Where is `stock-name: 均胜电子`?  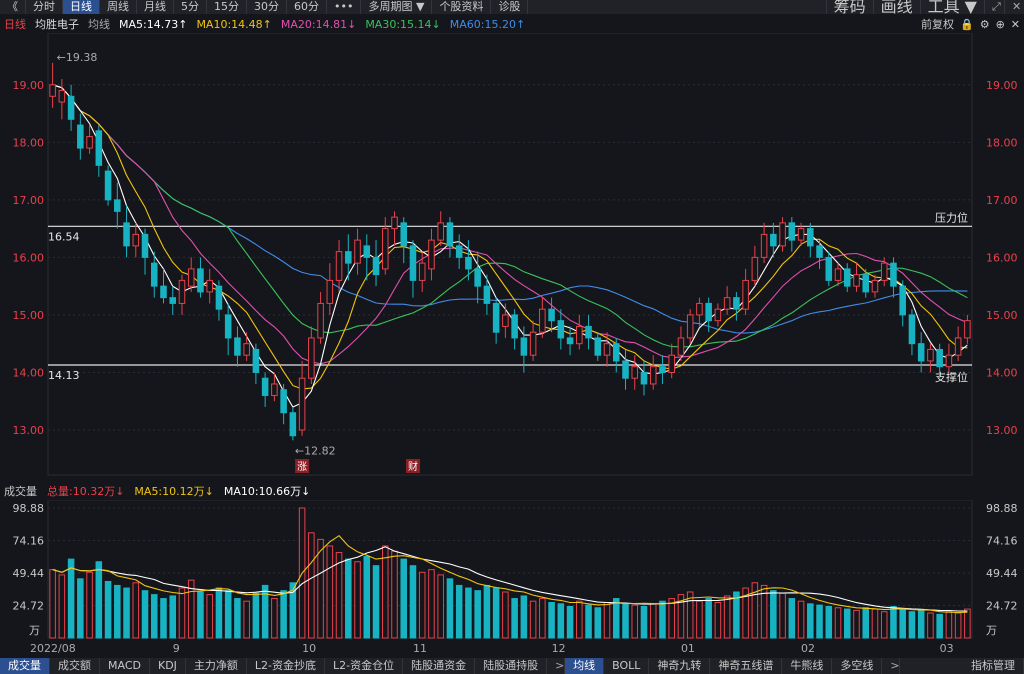
stock-name: 均胜电子 is located at coordinates (57, 24).